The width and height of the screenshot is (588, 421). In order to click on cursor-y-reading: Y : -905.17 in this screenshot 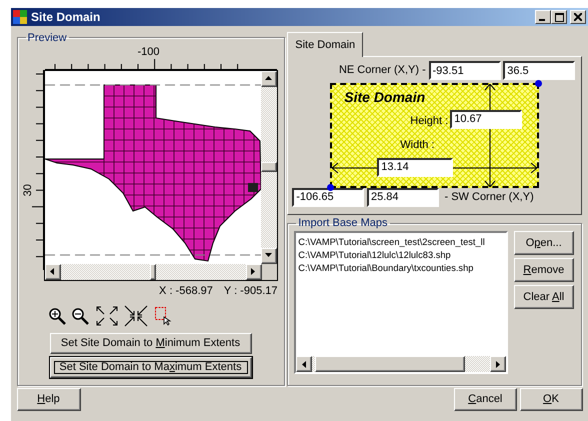, I will do `click(251, 292)`.